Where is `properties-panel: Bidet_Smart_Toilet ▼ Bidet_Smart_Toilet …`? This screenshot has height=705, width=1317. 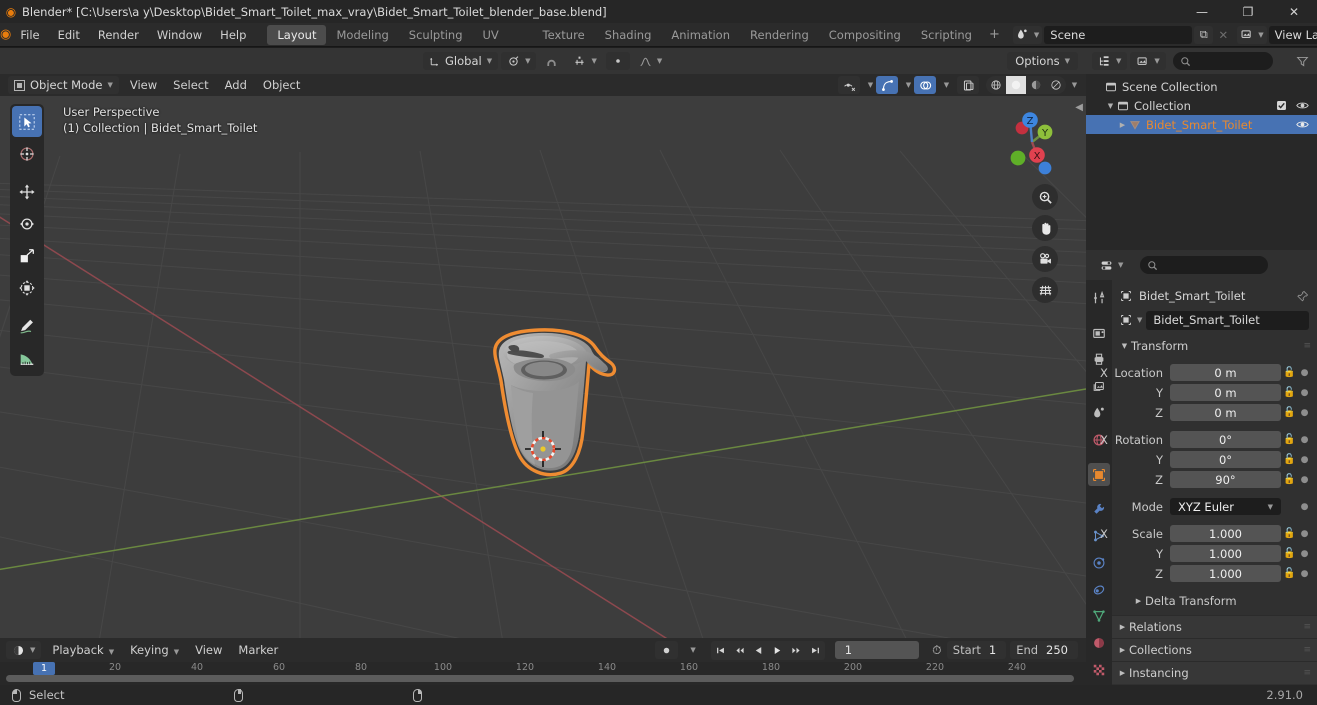
properties-panel: Bidet_Smart_Toilet ▼ Bidet_Smart_Toilet … is located at coordinates (1208, 482).